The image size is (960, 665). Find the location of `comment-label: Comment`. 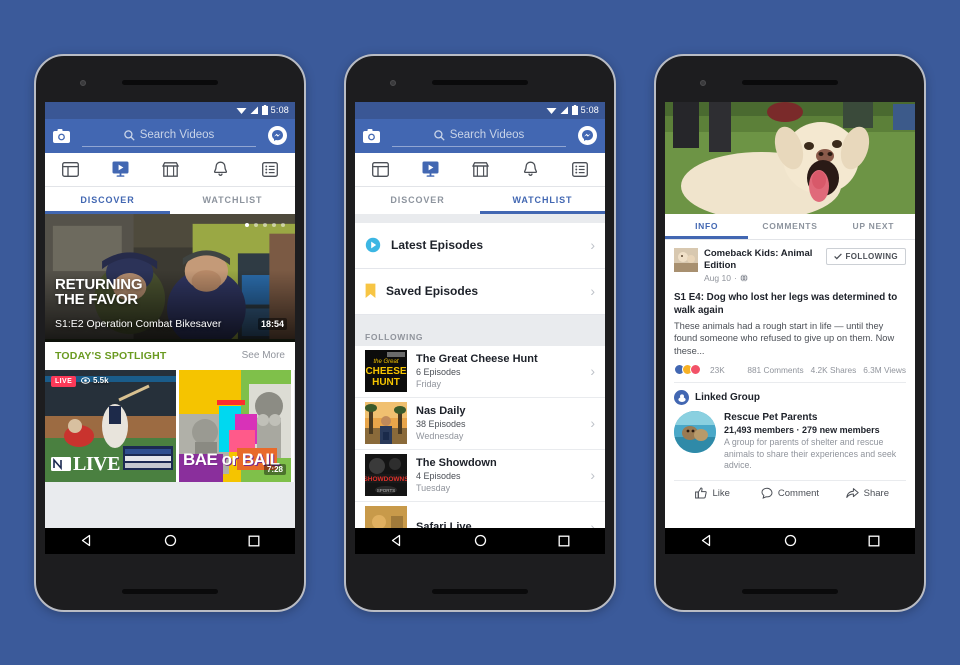

comment-label: Comment is located at coordinates (798, 493).